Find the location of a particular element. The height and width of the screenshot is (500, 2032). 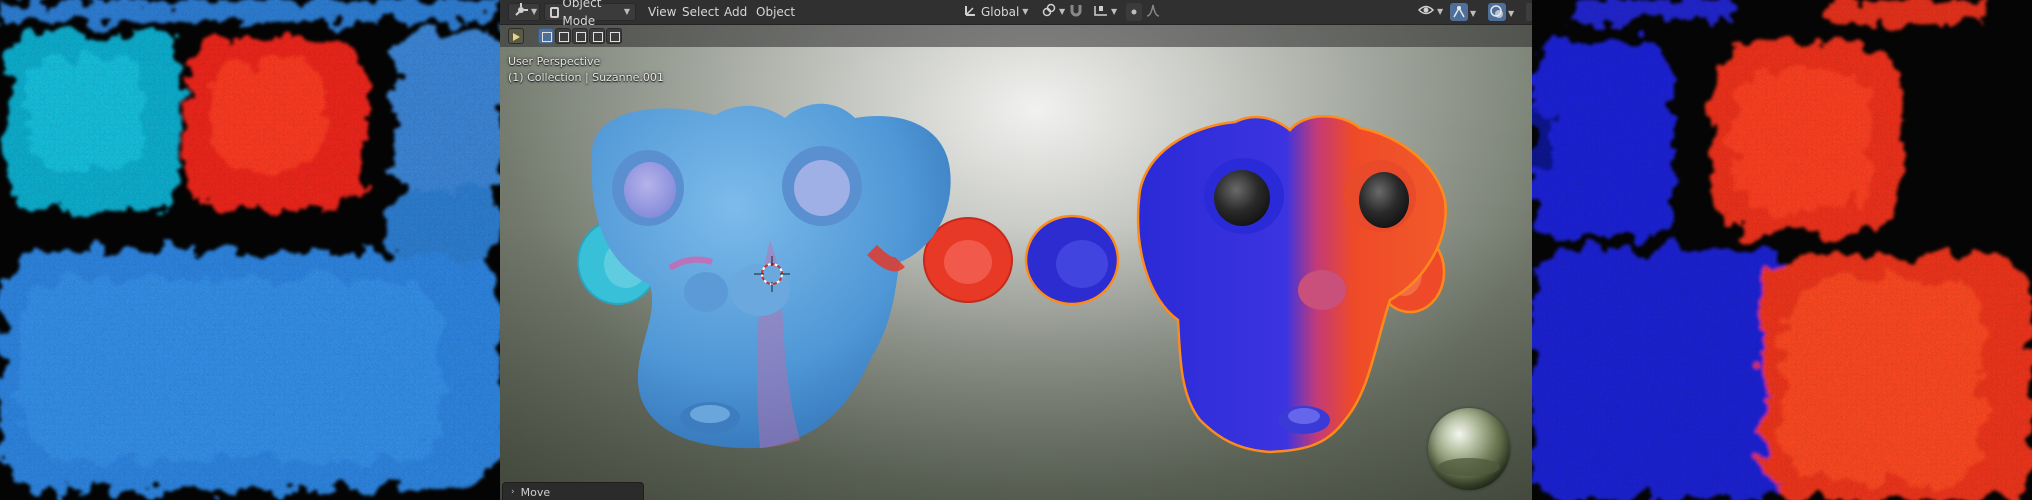

pivot-point-icon is located at coordinates (1049, 12).